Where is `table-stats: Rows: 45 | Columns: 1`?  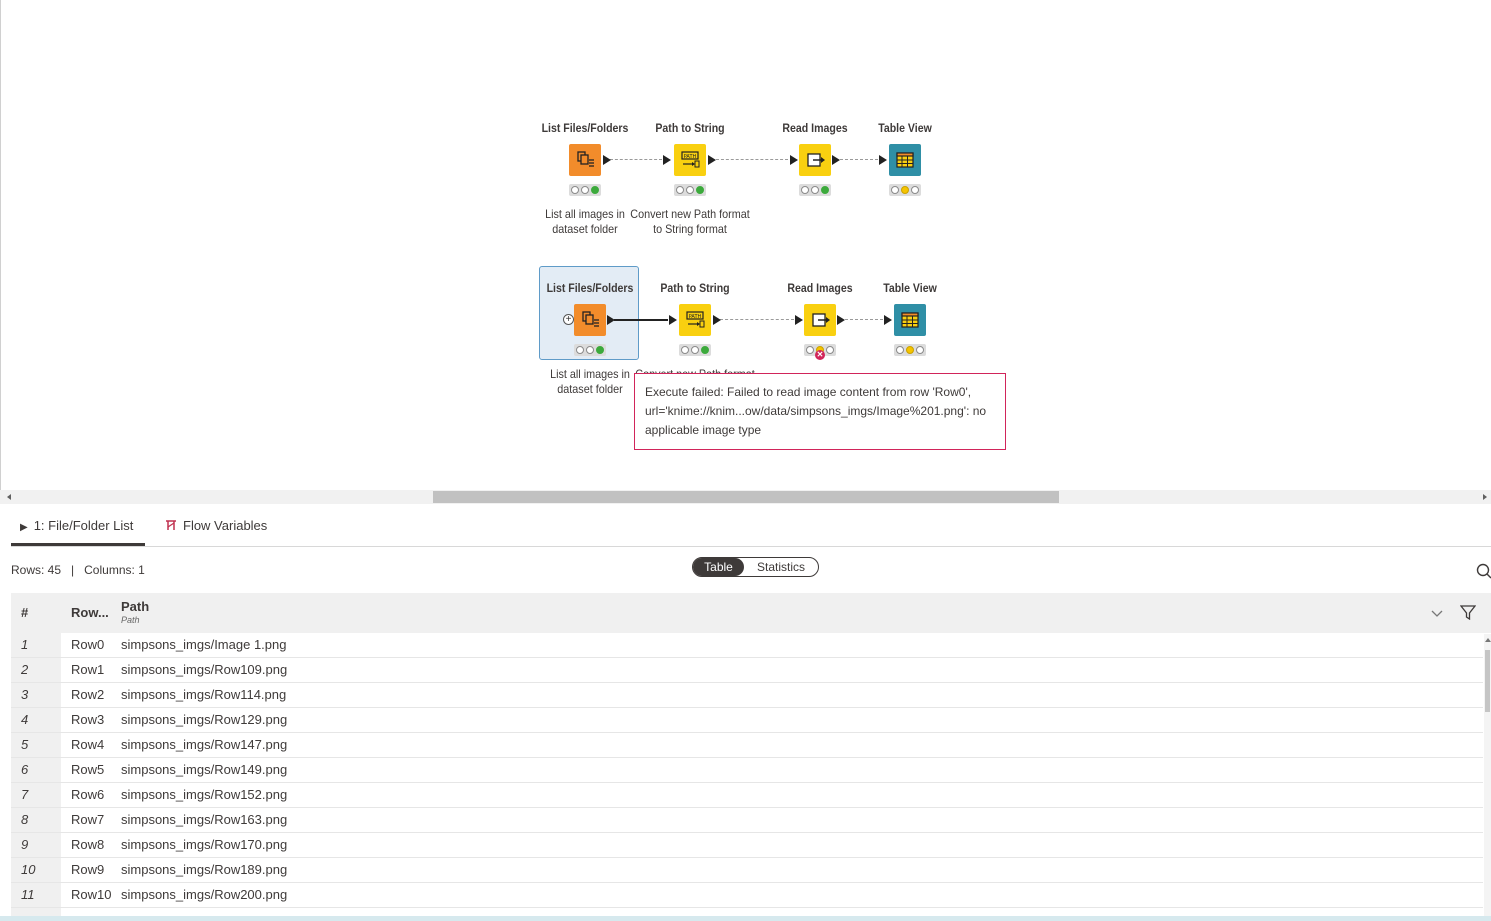
table-stats: Rows: 45 | Columns: 1 is located at coordinates (78, 570).